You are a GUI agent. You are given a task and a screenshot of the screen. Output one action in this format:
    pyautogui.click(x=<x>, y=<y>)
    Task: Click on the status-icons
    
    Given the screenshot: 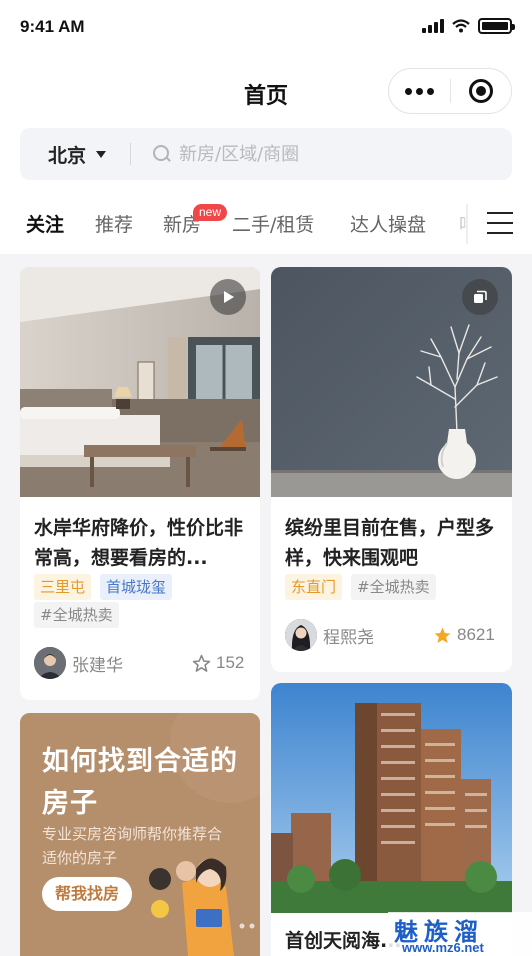 What is the action you would take?
    pyautogui.click(x=468, y=26)
    